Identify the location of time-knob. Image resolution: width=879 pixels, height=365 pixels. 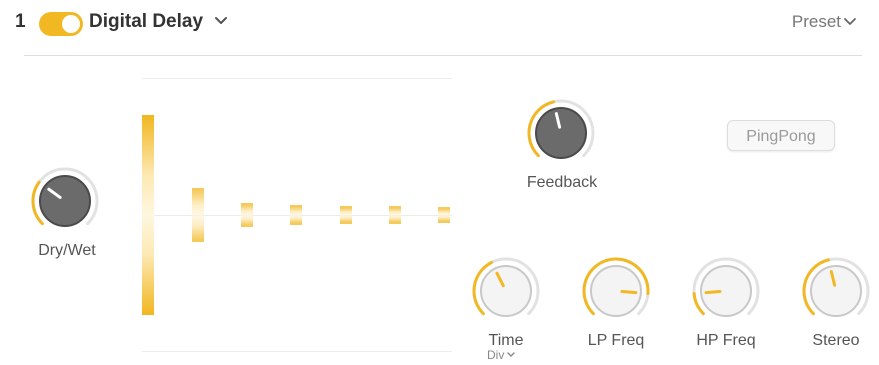
(506, 291).